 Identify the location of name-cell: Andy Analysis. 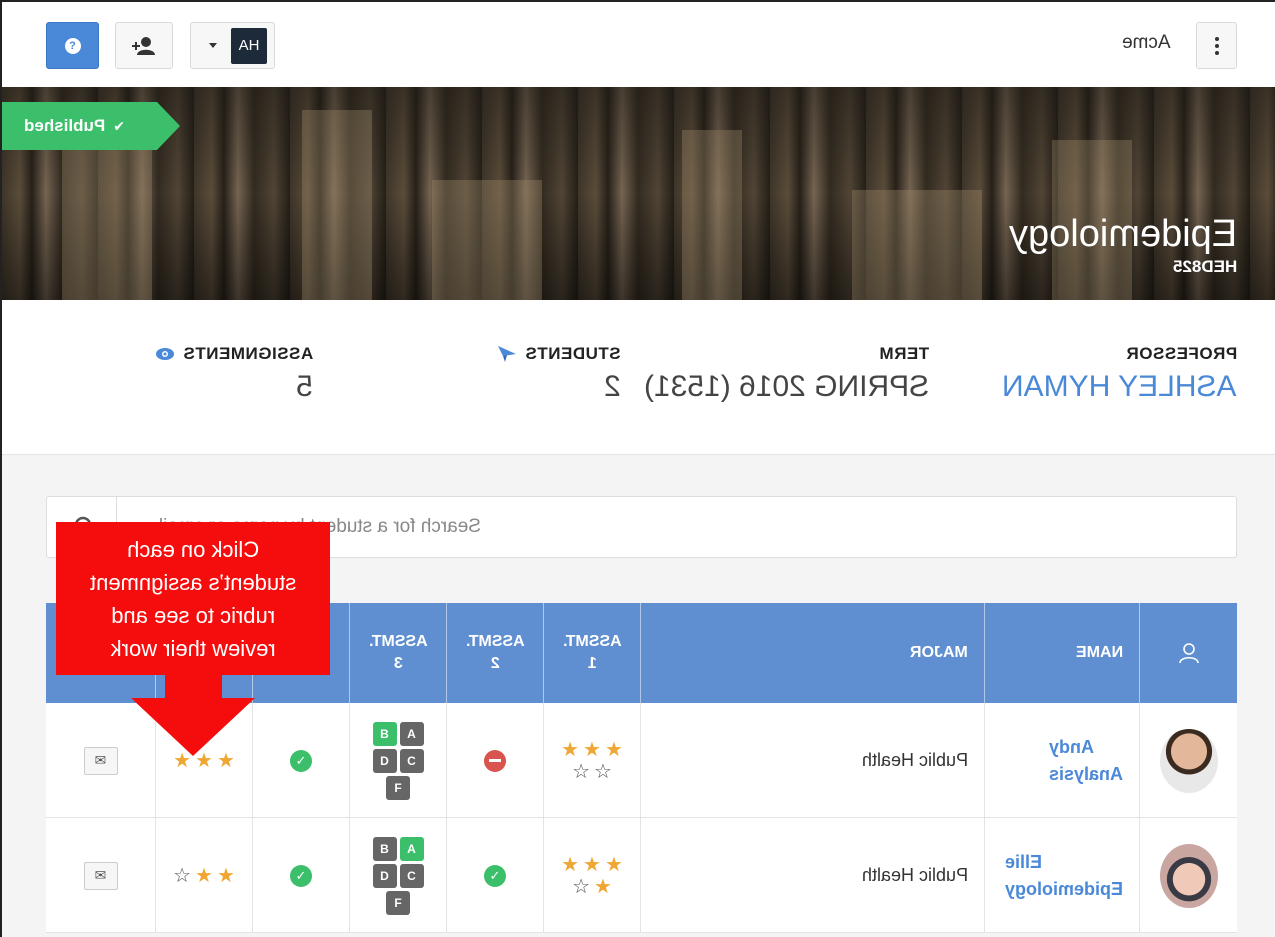
(1061, 760).